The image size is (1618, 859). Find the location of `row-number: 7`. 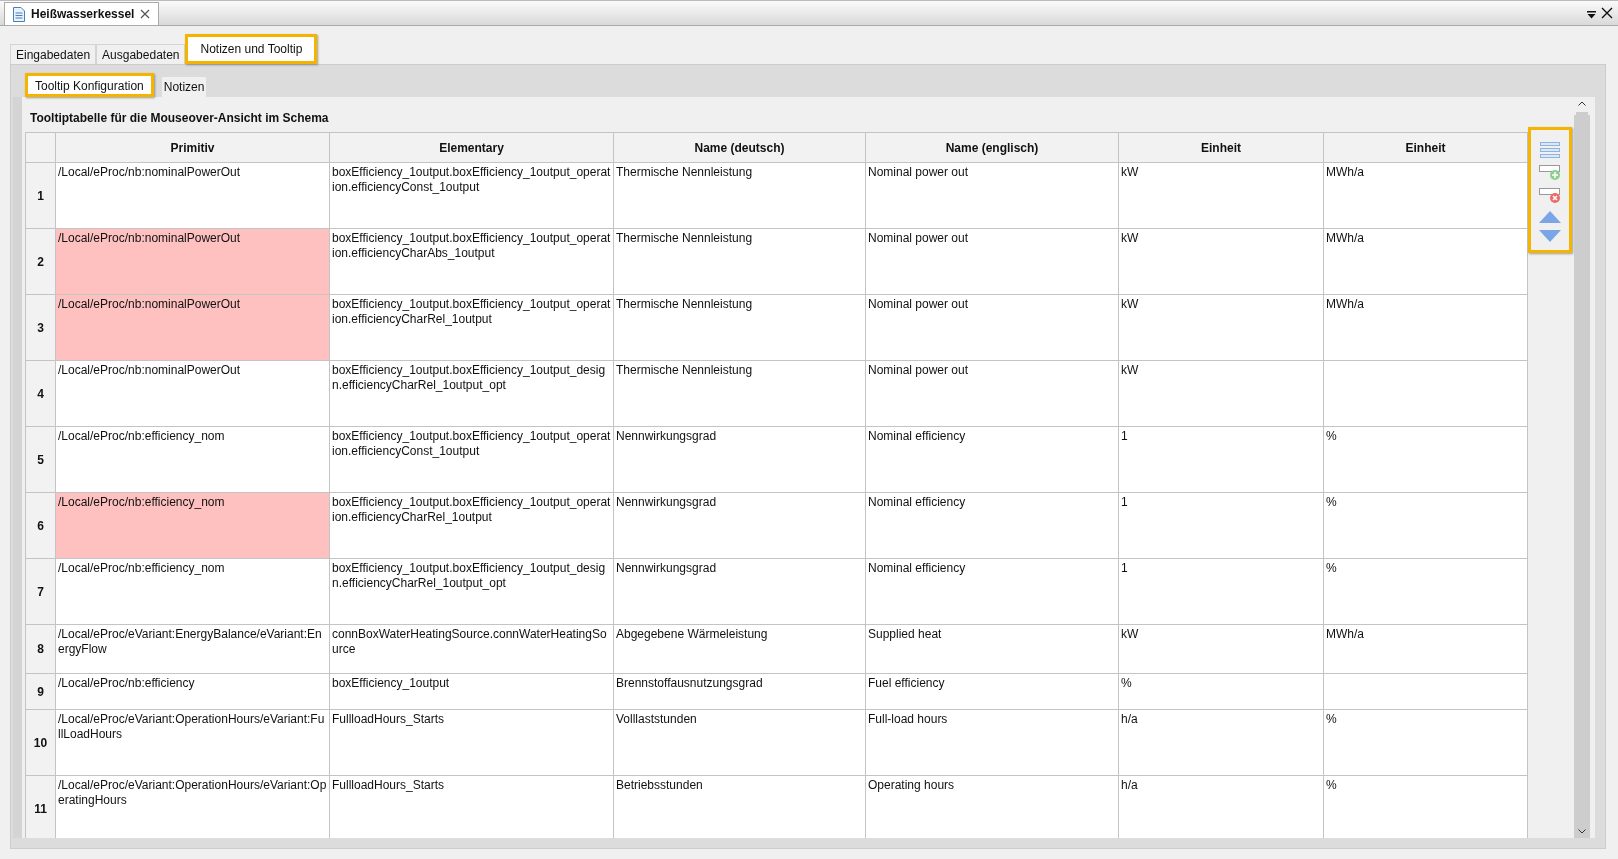

row-number: 7 is located at coordinates (40, 591).